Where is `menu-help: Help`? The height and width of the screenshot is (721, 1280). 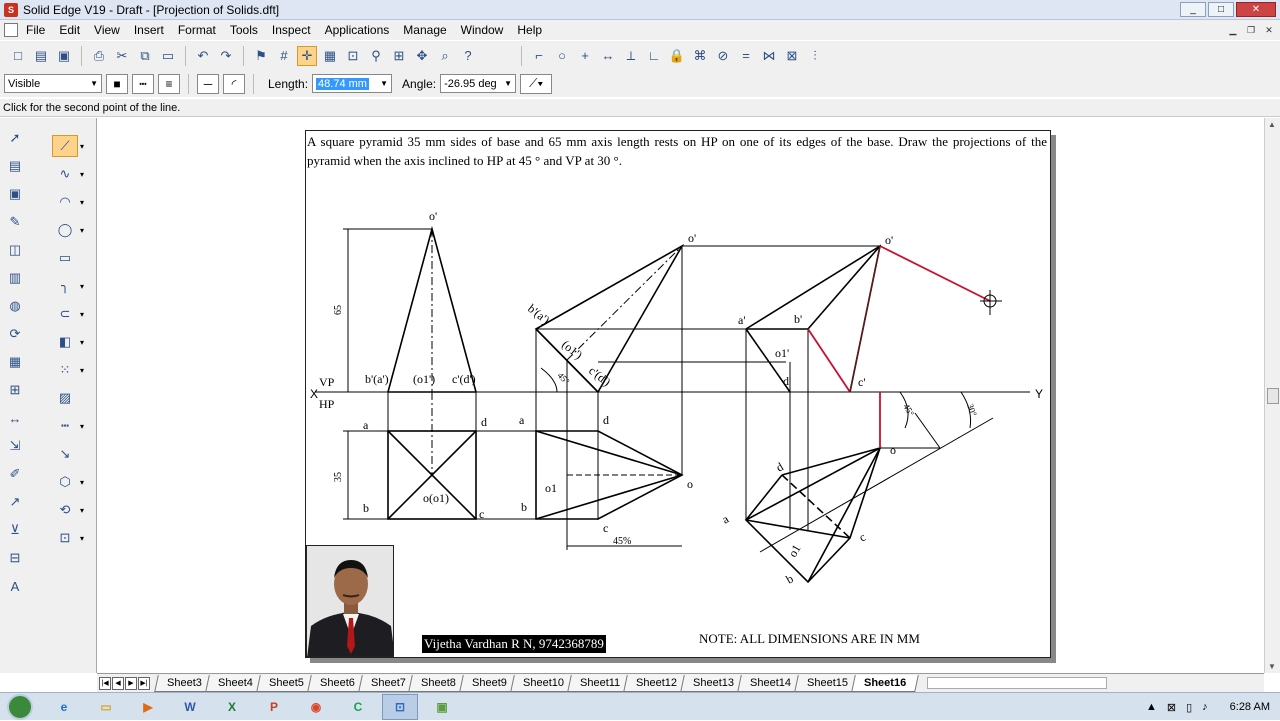 menu-help: Help is located at coordinates (529, 30).